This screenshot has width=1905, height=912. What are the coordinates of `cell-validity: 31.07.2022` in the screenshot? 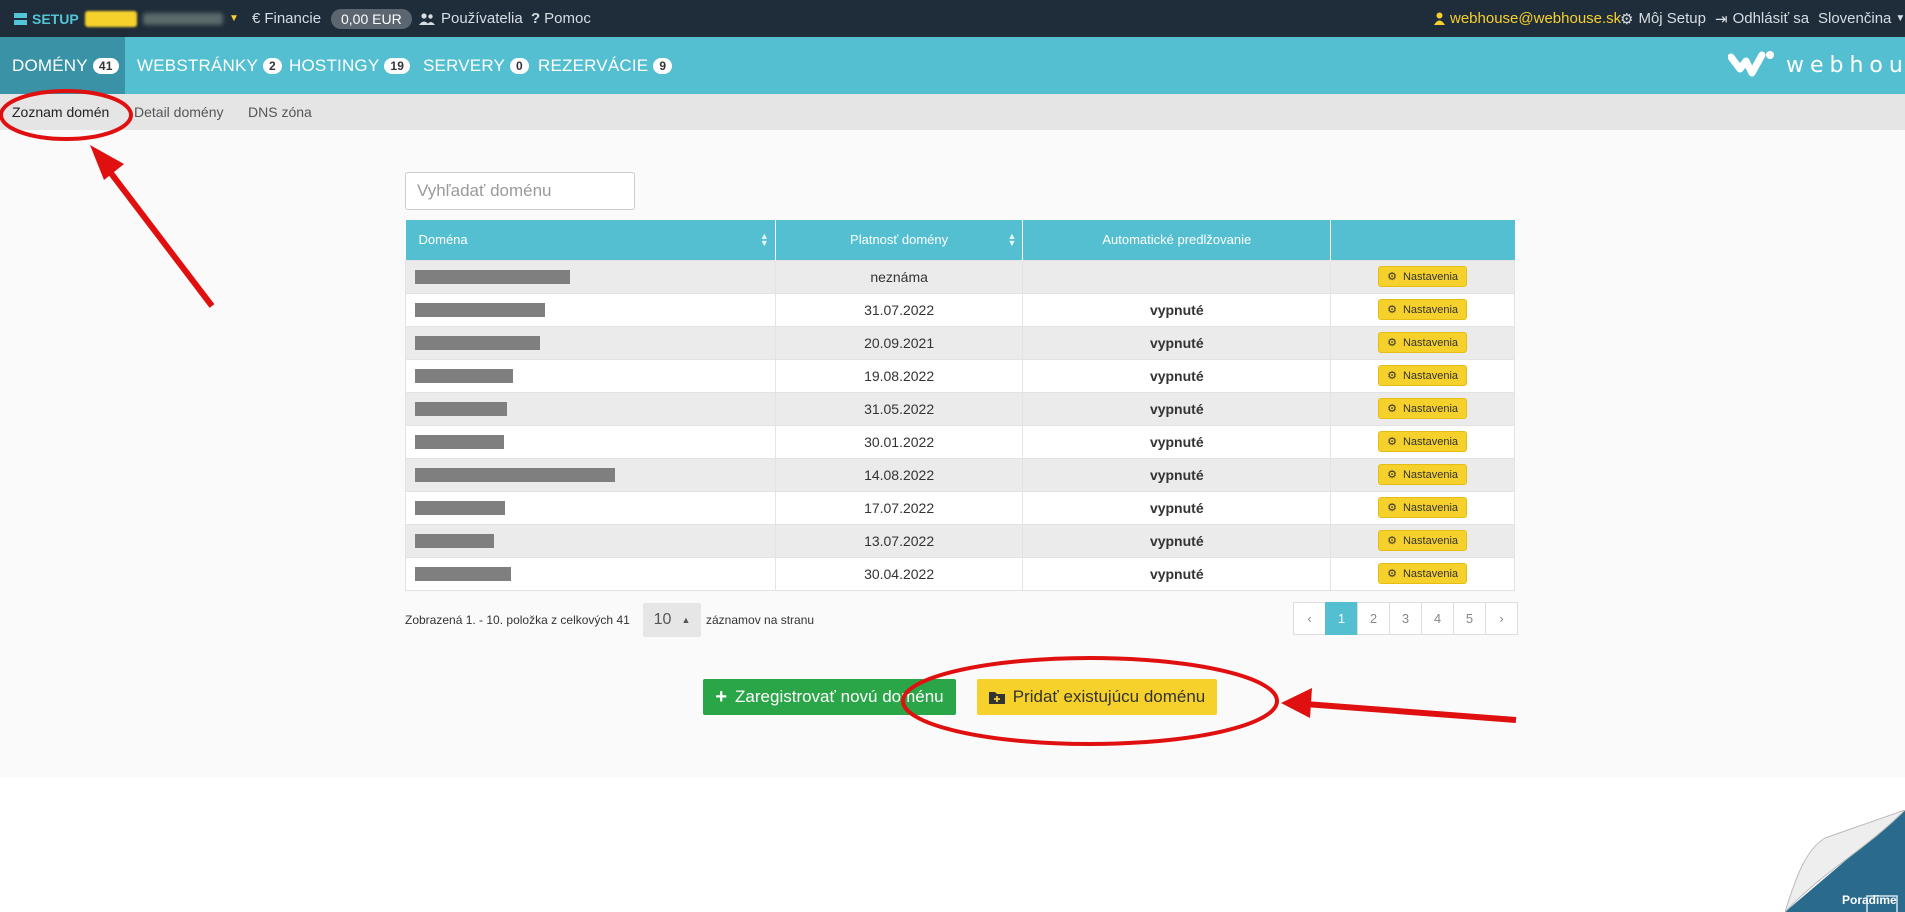 It's located at (899, 309).